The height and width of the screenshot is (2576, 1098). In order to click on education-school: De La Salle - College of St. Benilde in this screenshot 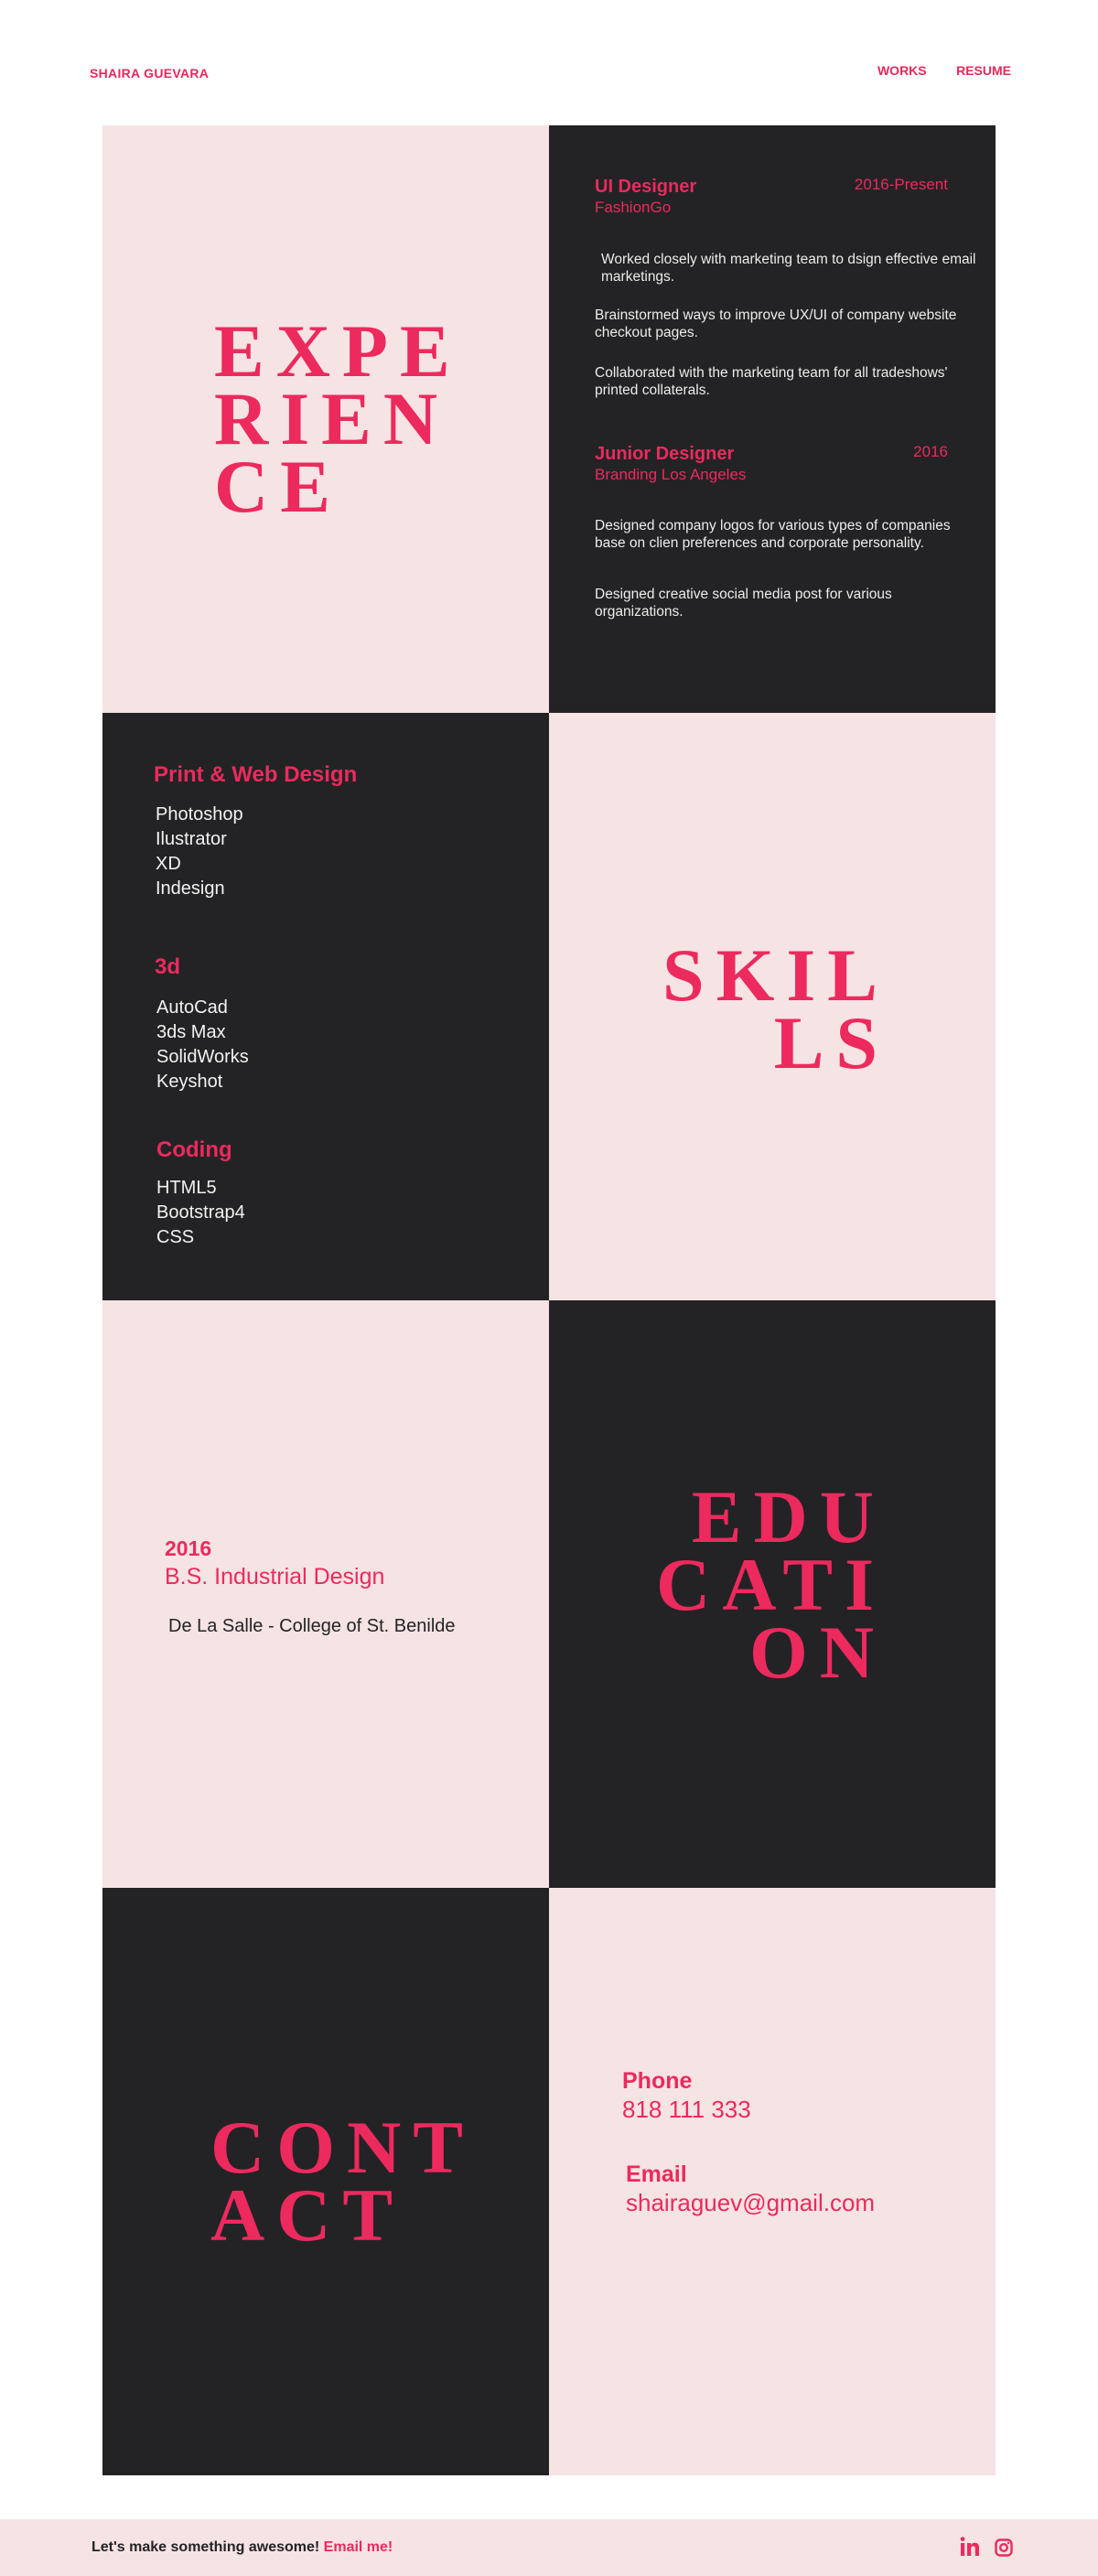, I will do `click(312, 1626)`.